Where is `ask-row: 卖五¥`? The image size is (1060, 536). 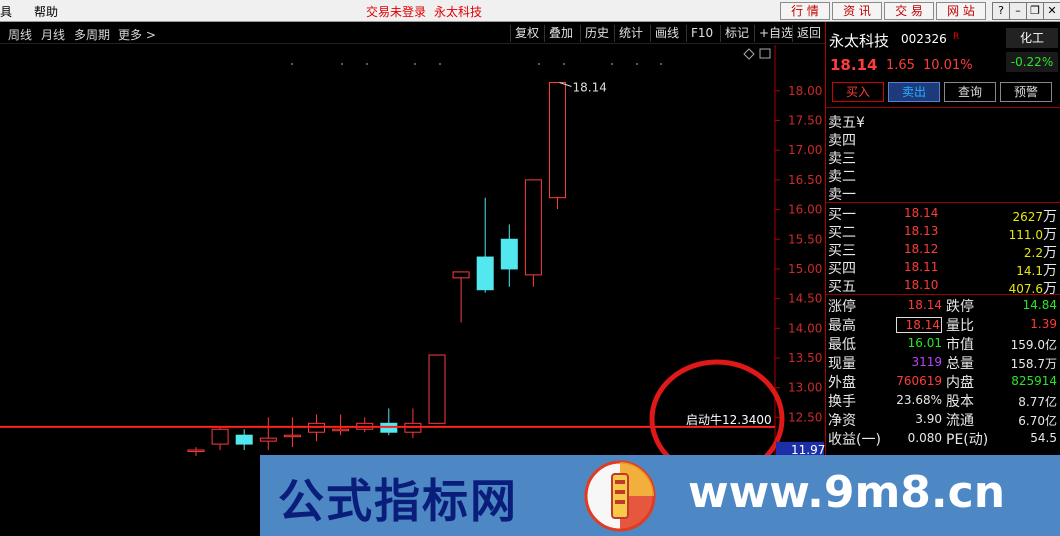
ask-row: 卖五¥ is located at coordinates (943, 121).